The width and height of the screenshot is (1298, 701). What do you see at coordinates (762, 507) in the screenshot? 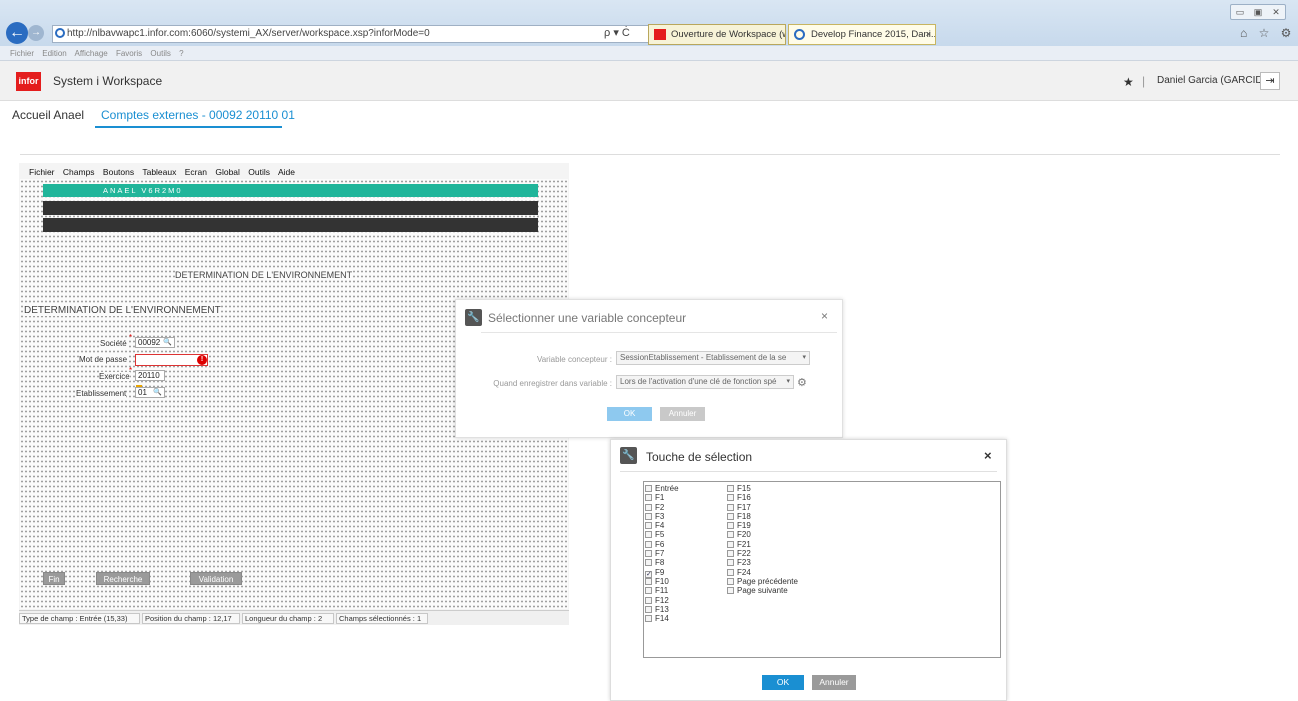
I see `function-key-item: F17` at bounding box center [762, 507].